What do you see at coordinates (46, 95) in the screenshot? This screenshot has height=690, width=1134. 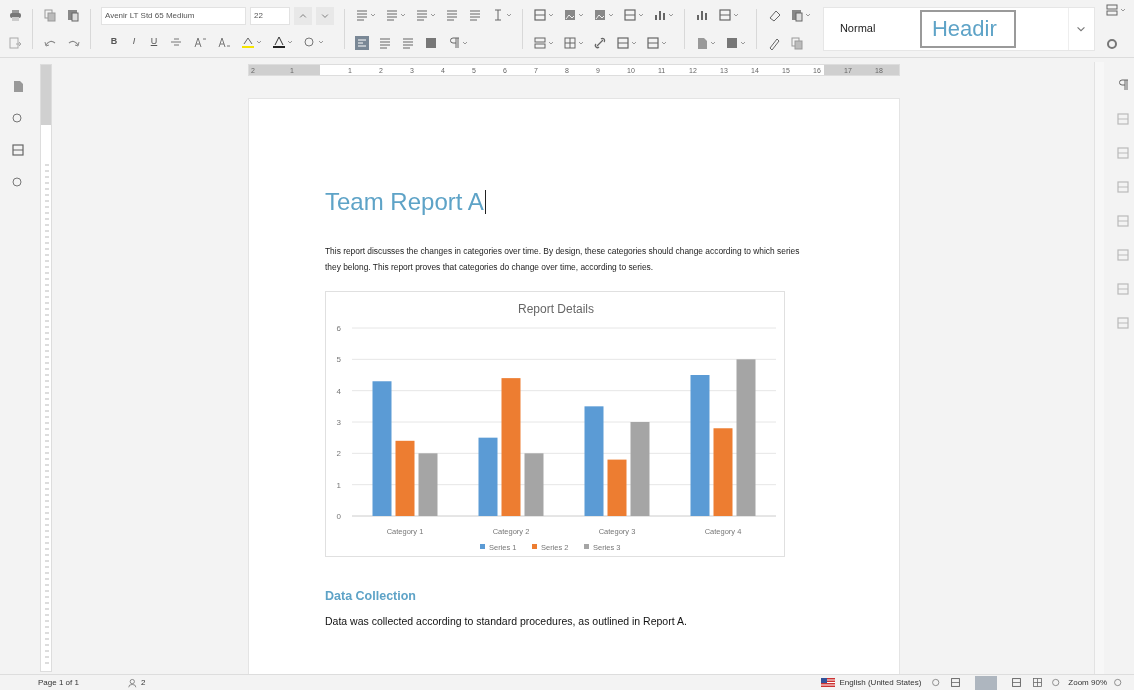 I see `ruler-margin` at bounding box center [46, 95].